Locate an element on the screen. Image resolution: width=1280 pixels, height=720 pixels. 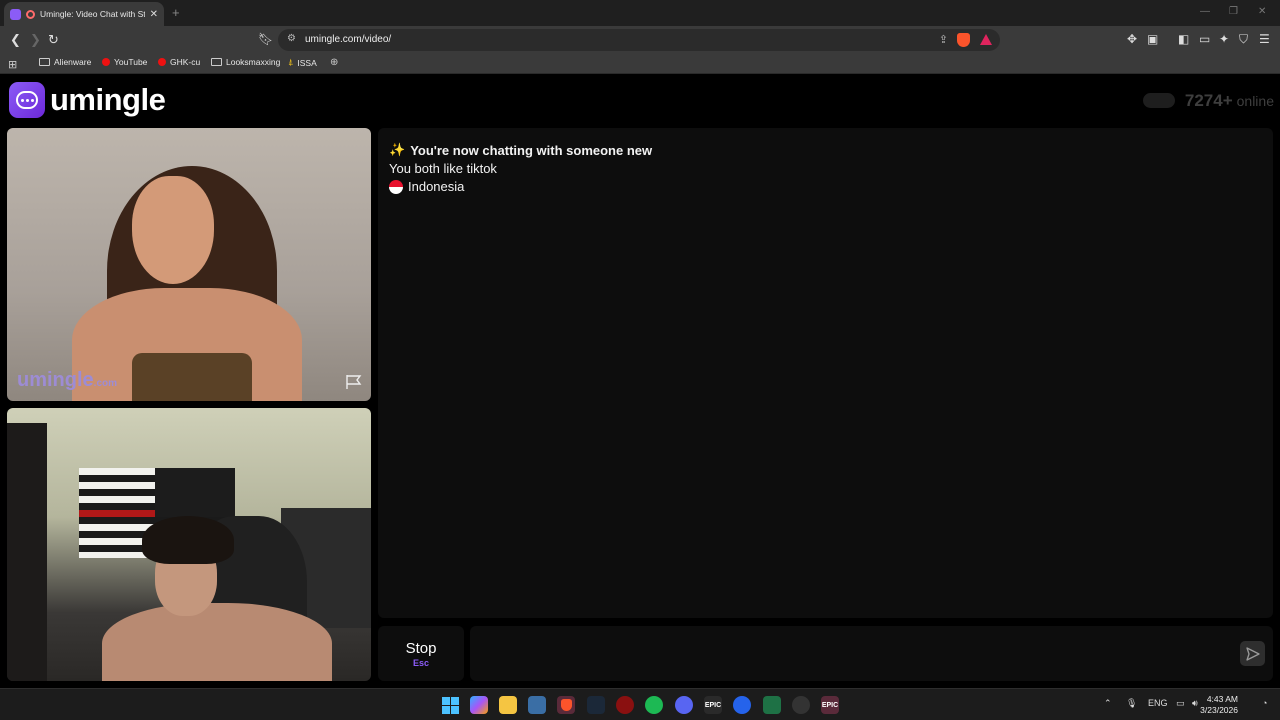
remote-video: umingle .com is located at coordinates (189, 264).